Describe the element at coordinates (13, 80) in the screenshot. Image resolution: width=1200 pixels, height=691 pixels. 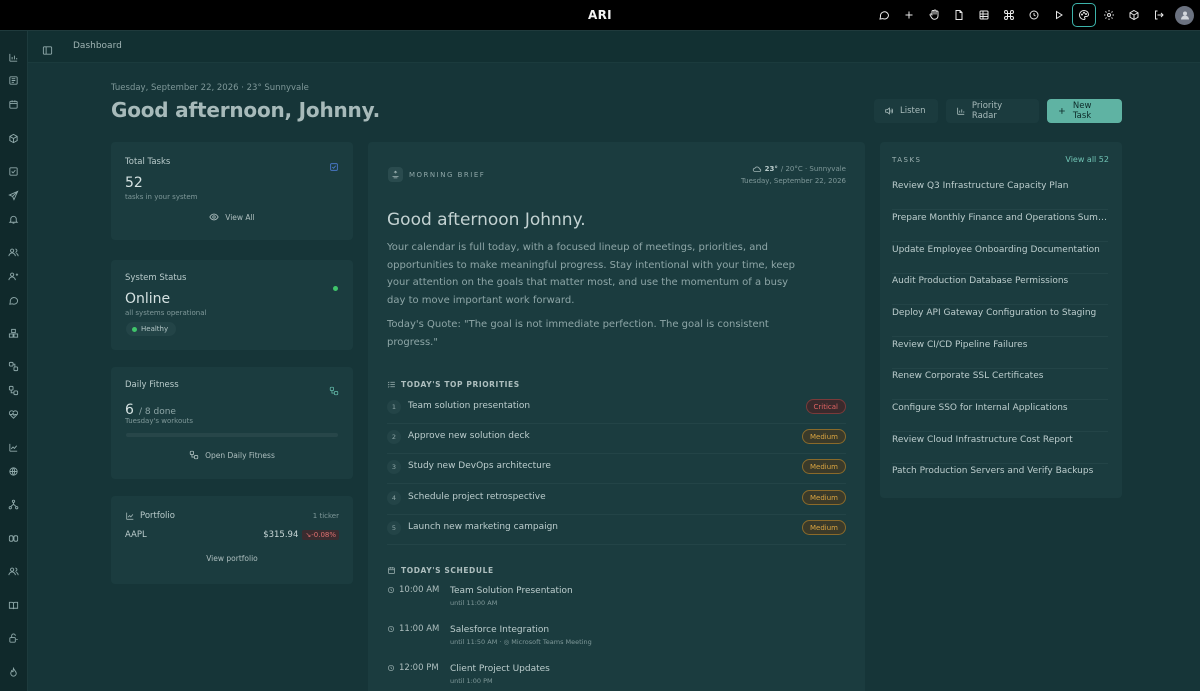
I see `newspaper-icon` at that location.